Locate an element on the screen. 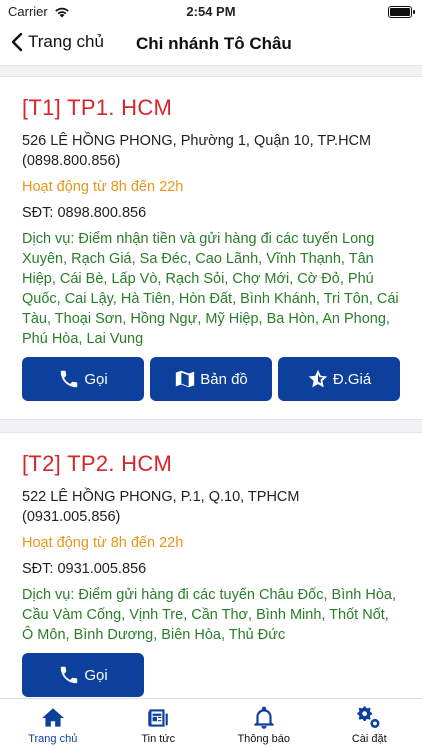 Image resolution: width=422 pixels, height=750 pixels. branch-phone: SĐT: 0931.005.856 is located at coordinates (84, 569).